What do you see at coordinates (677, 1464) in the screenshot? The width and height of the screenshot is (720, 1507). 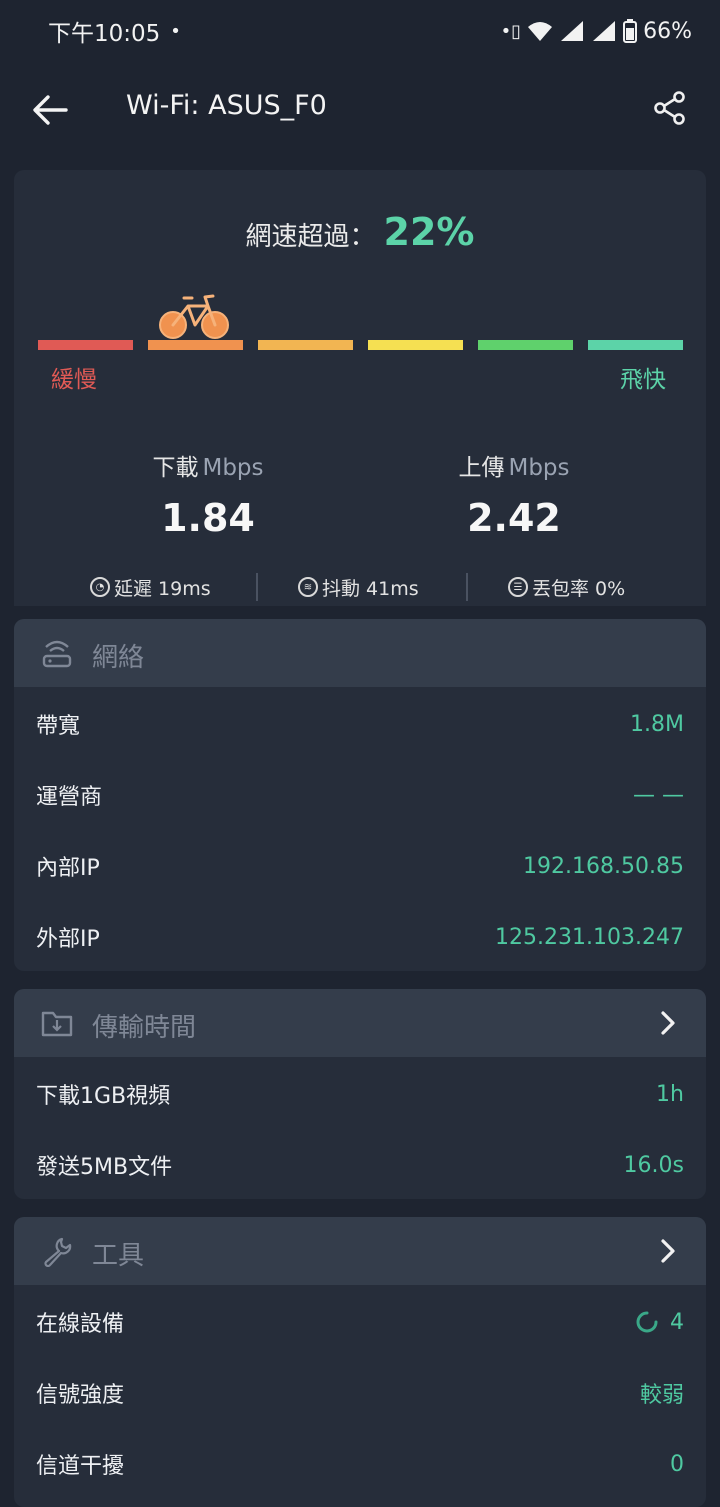 I see `row-value: 0` at bounding box center [677, 1464].